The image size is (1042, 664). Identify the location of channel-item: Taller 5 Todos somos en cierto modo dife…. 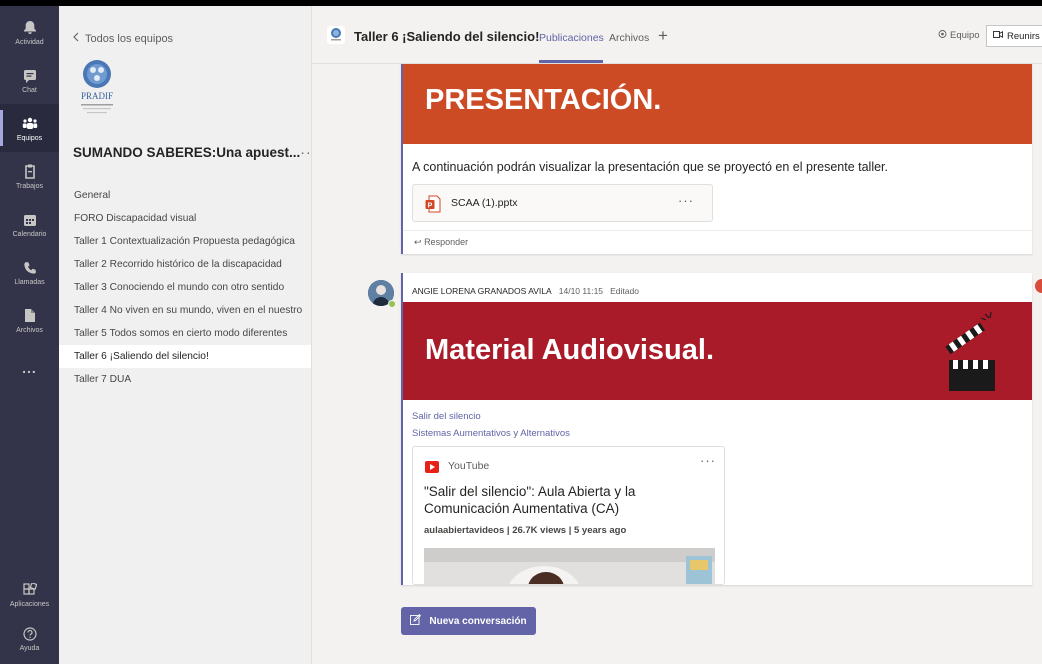
(185, 333).